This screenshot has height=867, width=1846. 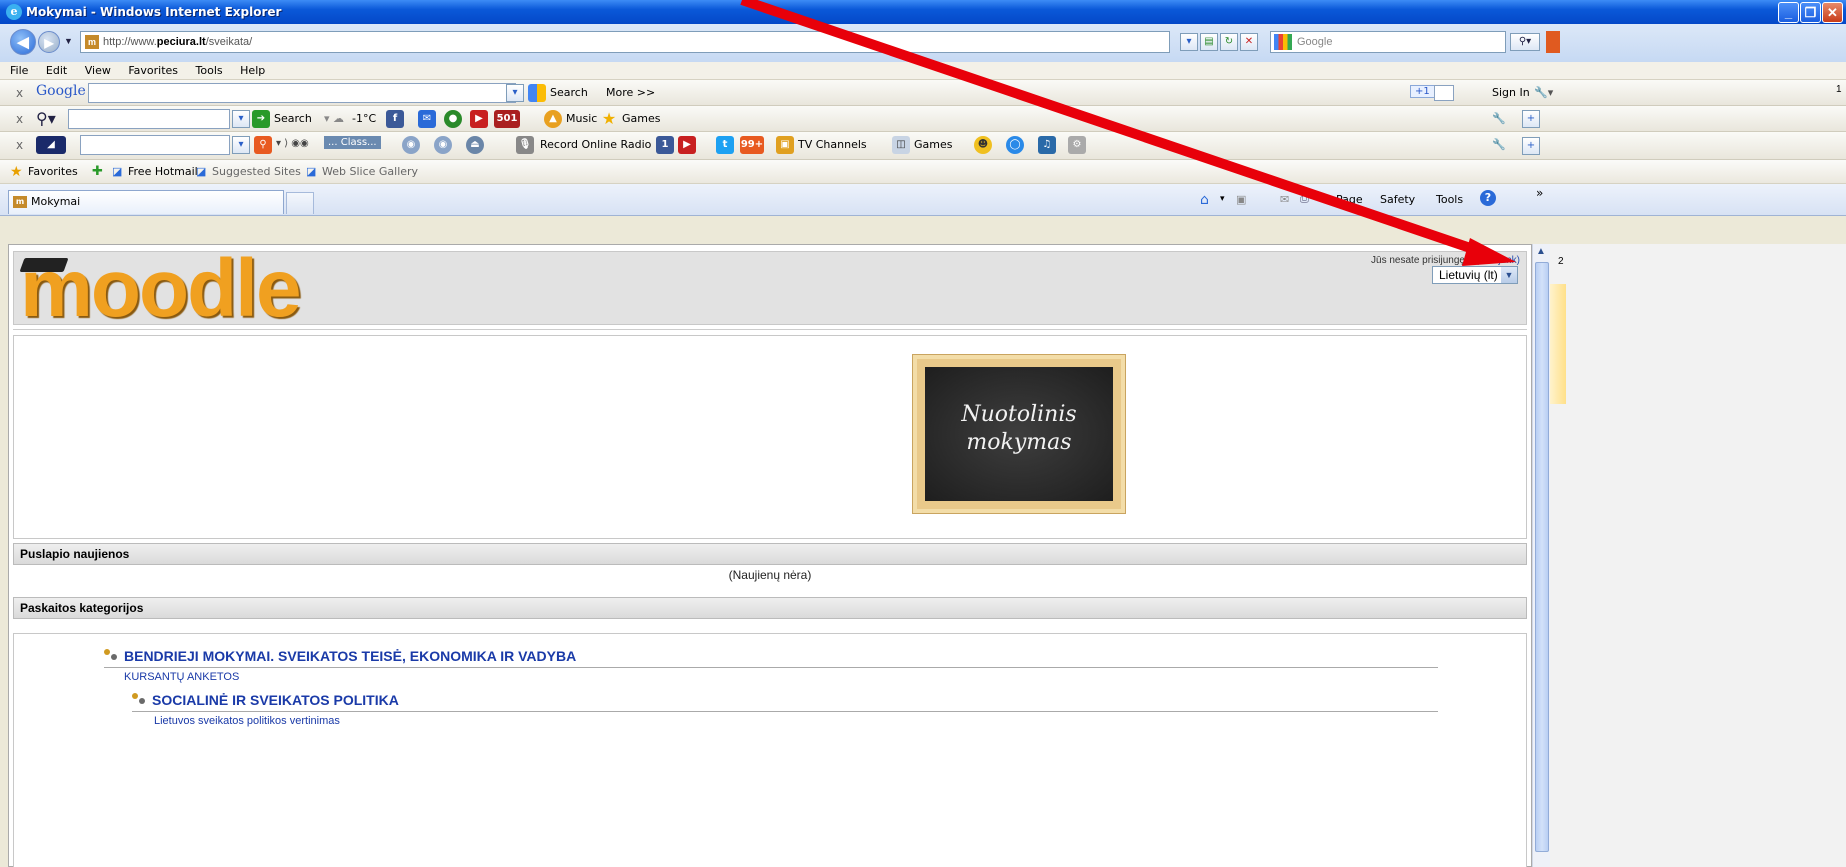 What do you see at coordinates (256, 172) in the screenshot?
I see `favorite-suggested-sites: Suggested Sites` at bounding box center [256, 172].